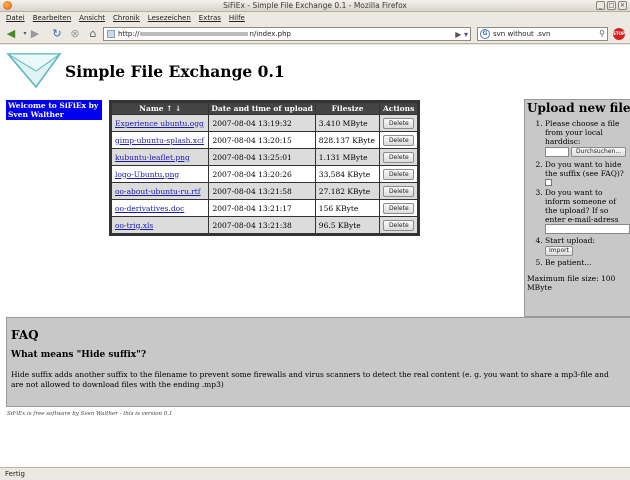 This screenshot has height=480, width=630. What do you see at coordinates (262, 225) in the screenshot?
I see `date-cell: 2007-08-04 13:21:38` at bounding box center [262, 225].